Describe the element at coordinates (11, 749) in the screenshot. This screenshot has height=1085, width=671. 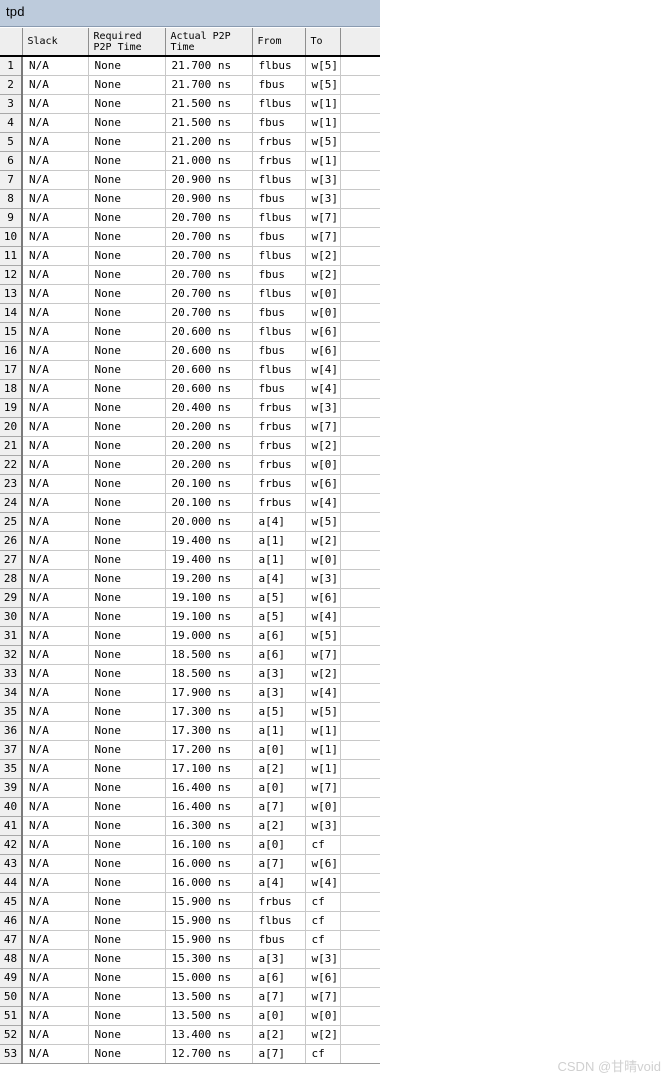
I see `row-number-cell: 37` at that location.